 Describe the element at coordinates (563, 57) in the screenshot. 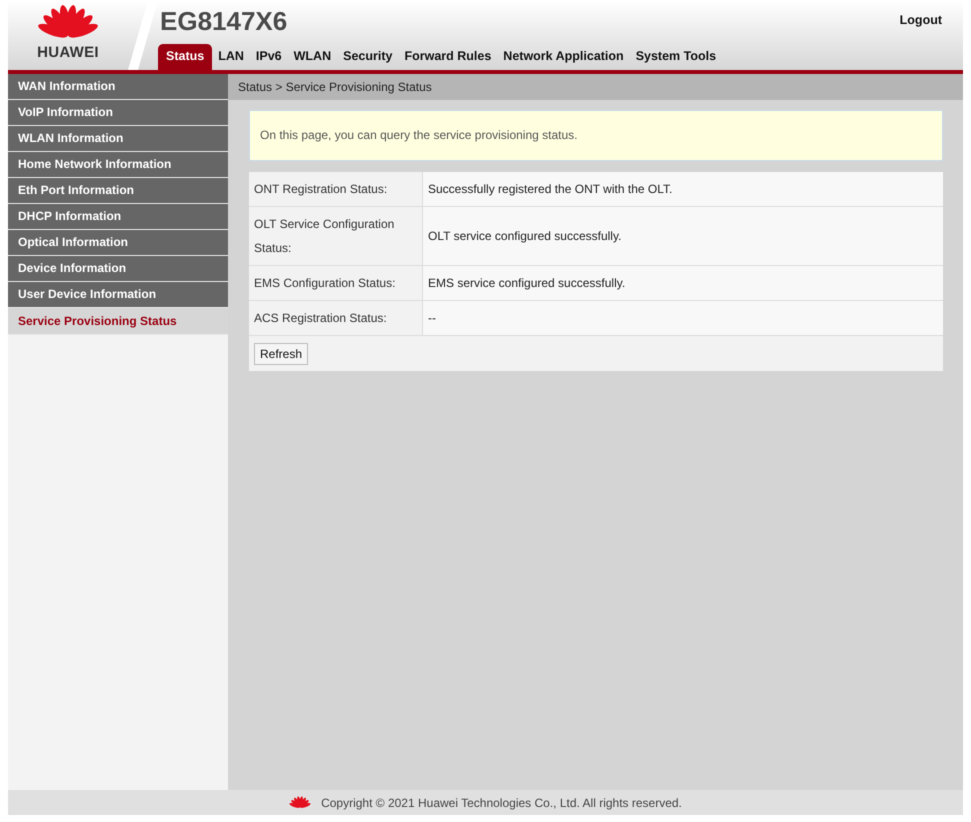

I see `nav-tab: Network Application` at that location.